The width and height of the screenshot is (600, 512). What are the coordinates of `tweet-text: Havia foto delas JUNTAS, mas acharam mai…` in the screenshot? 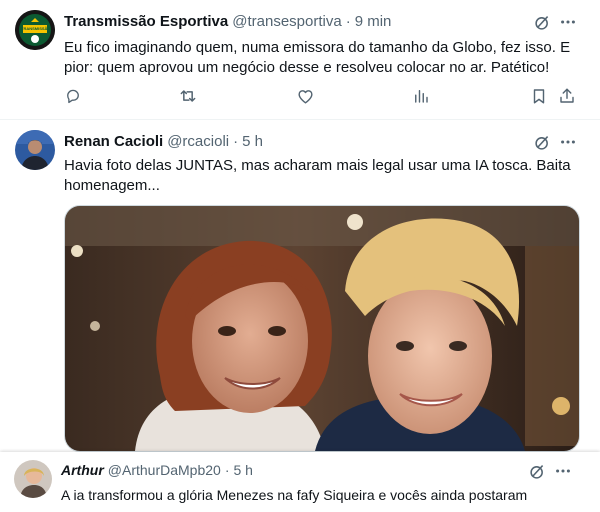 It's located at (317, 175).